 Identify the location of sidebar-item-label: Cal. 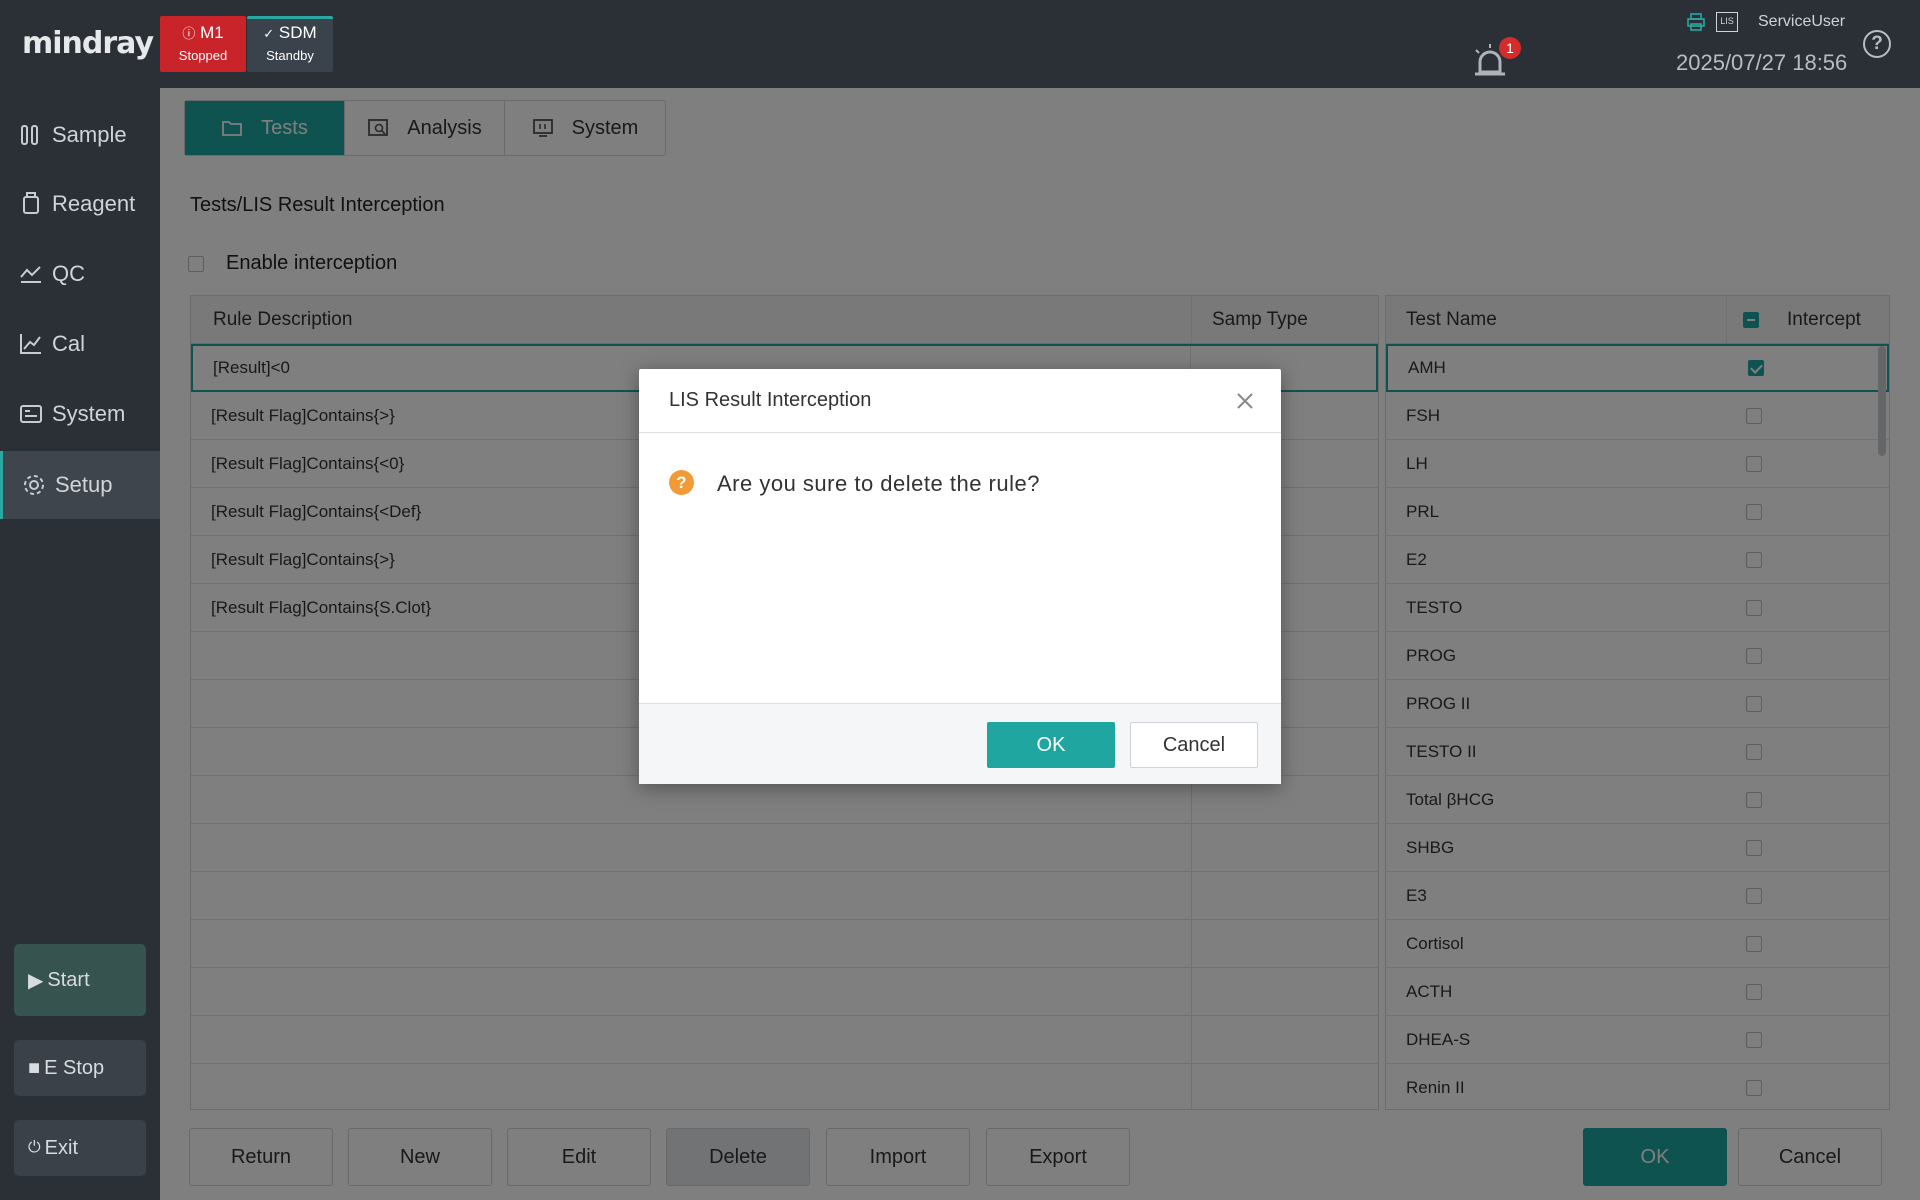
(69, 343).